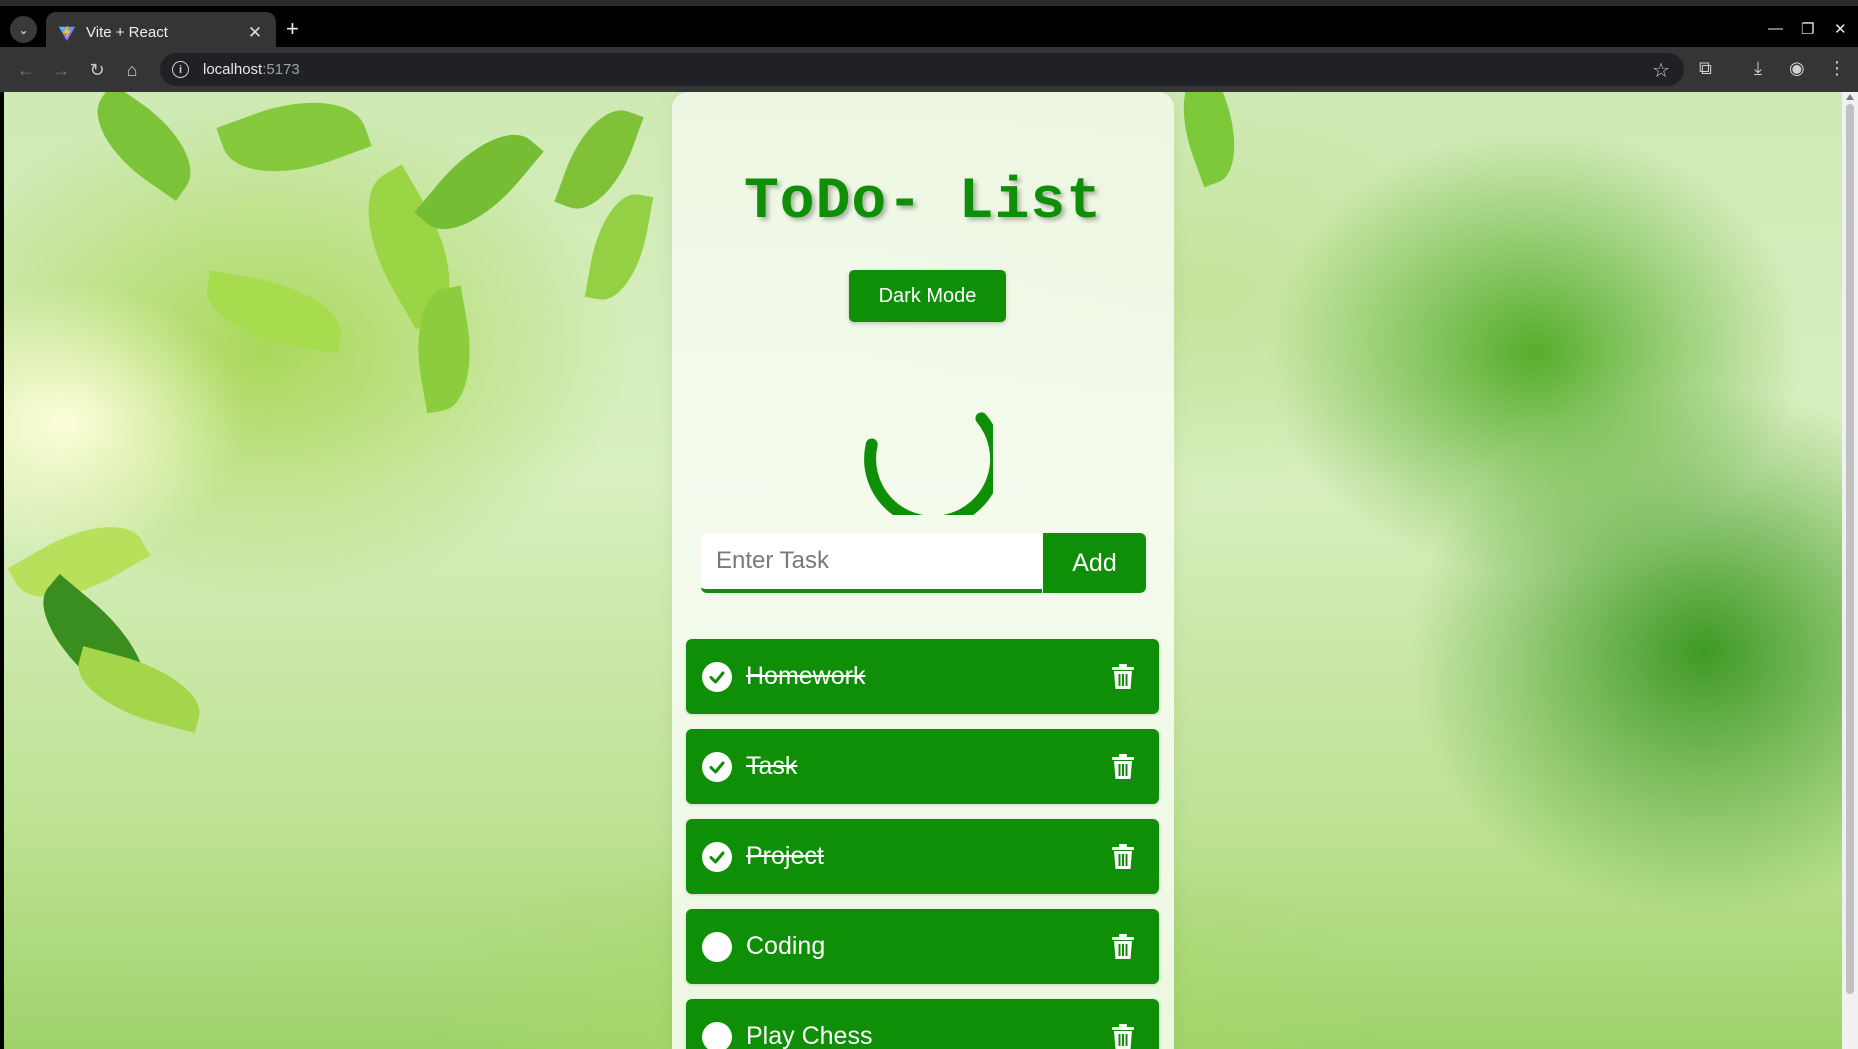 Image resolution: width=1858 pixels, height=1049 pixels. What do you see at coordinates (1797, 68) in the screenshot?
I see `profile-icon: ◉` at bounding box center [1797, 68].